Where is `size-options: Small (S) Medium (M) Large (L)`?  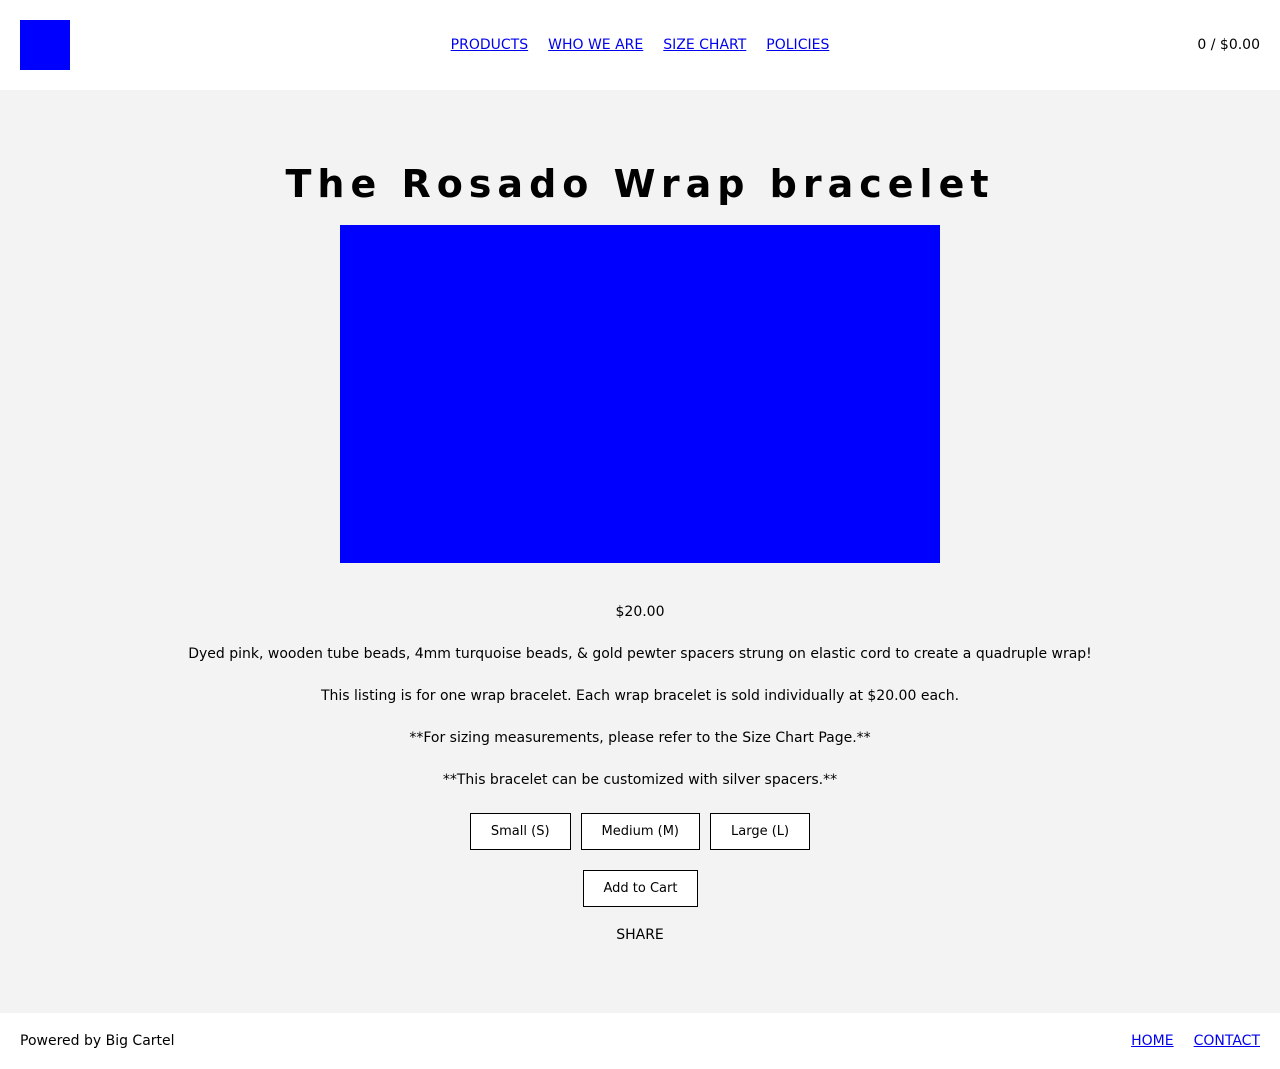 size-options: Small (S) Medium (M) Large (L) is located at coordinates (640, 831).